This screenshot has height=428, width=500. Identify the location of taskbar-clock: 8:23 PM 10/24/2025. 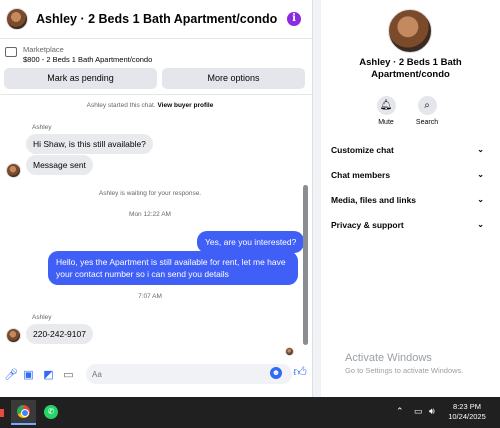
(467, 412).